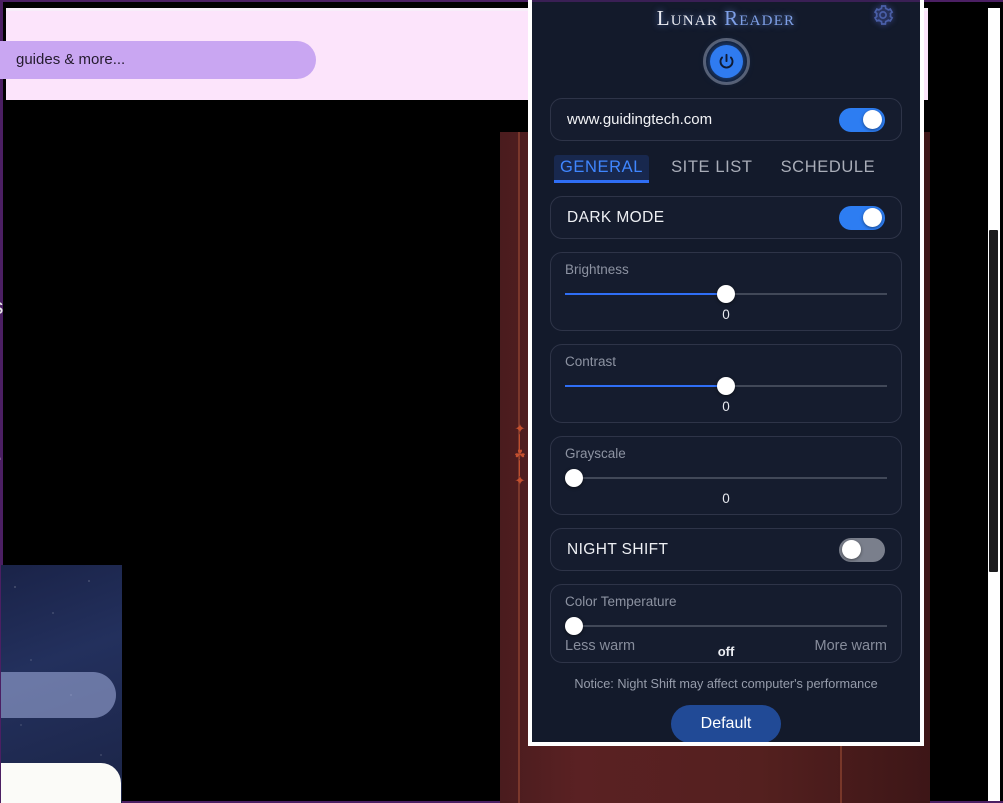 This screenshot has width=1003, height=803. Describe the element at coordinates (872, 119) in the screenshot. I see `site-enable-toggle-knob` at that location.